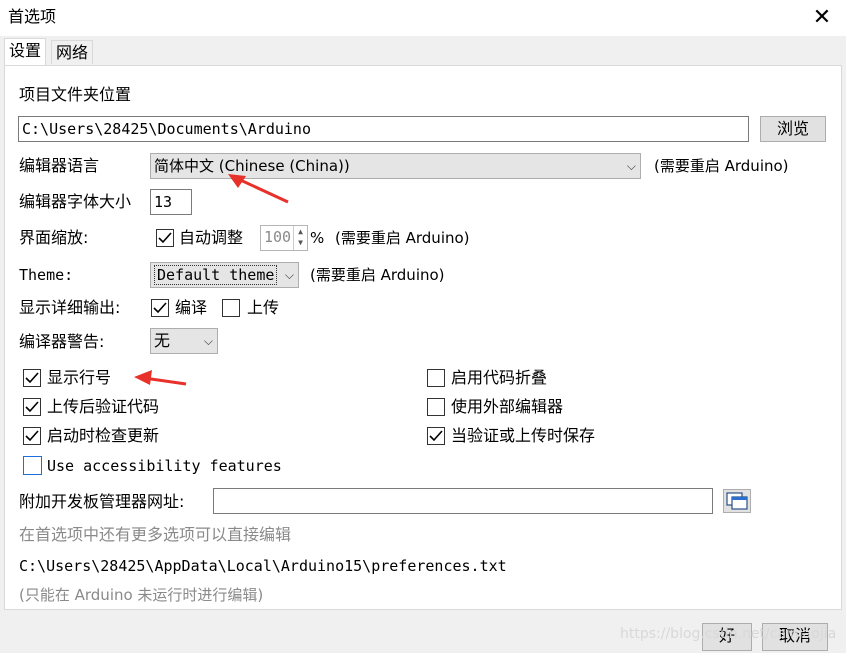 The height and width of the screenshot is (653, 846). I want to click on window-stack-icon, so click(737, 501).